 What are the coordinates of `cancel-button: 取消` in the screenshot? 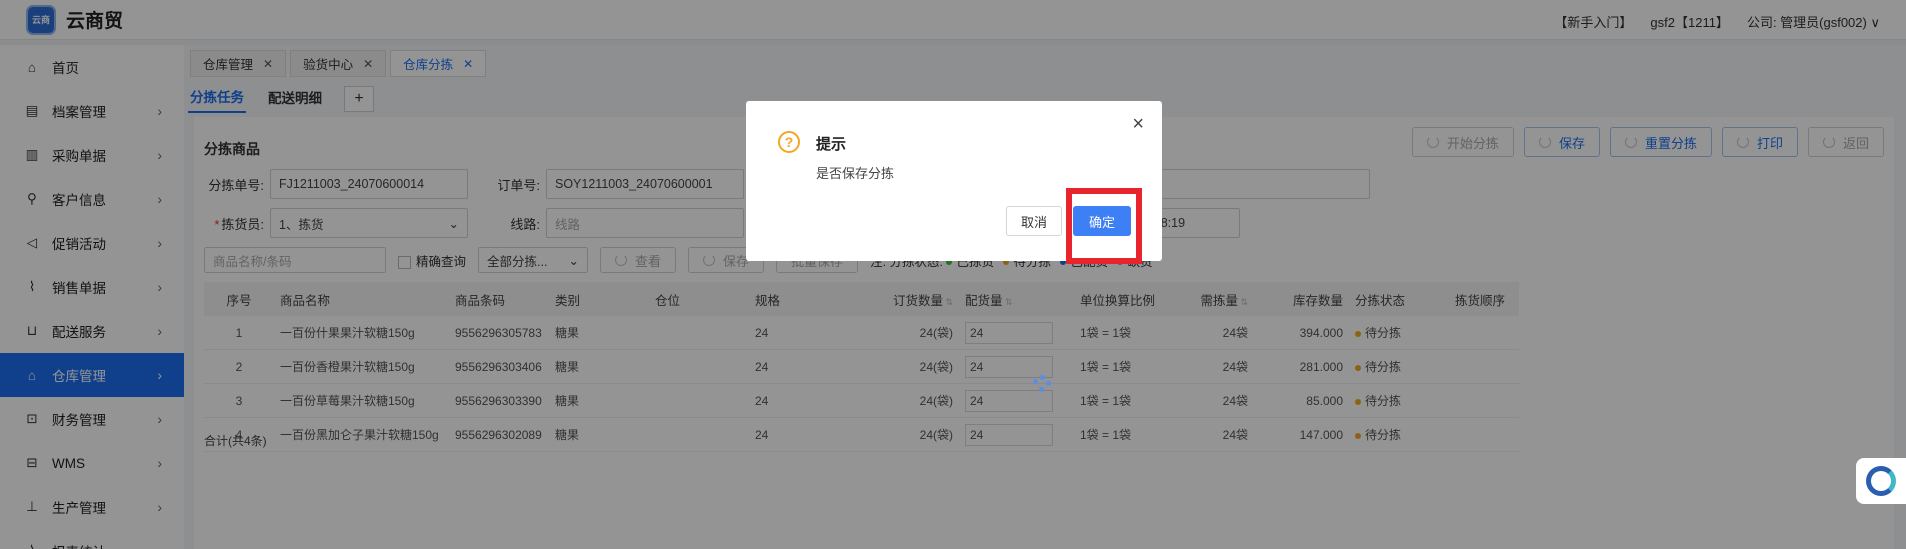 It's located at (1034, 221).